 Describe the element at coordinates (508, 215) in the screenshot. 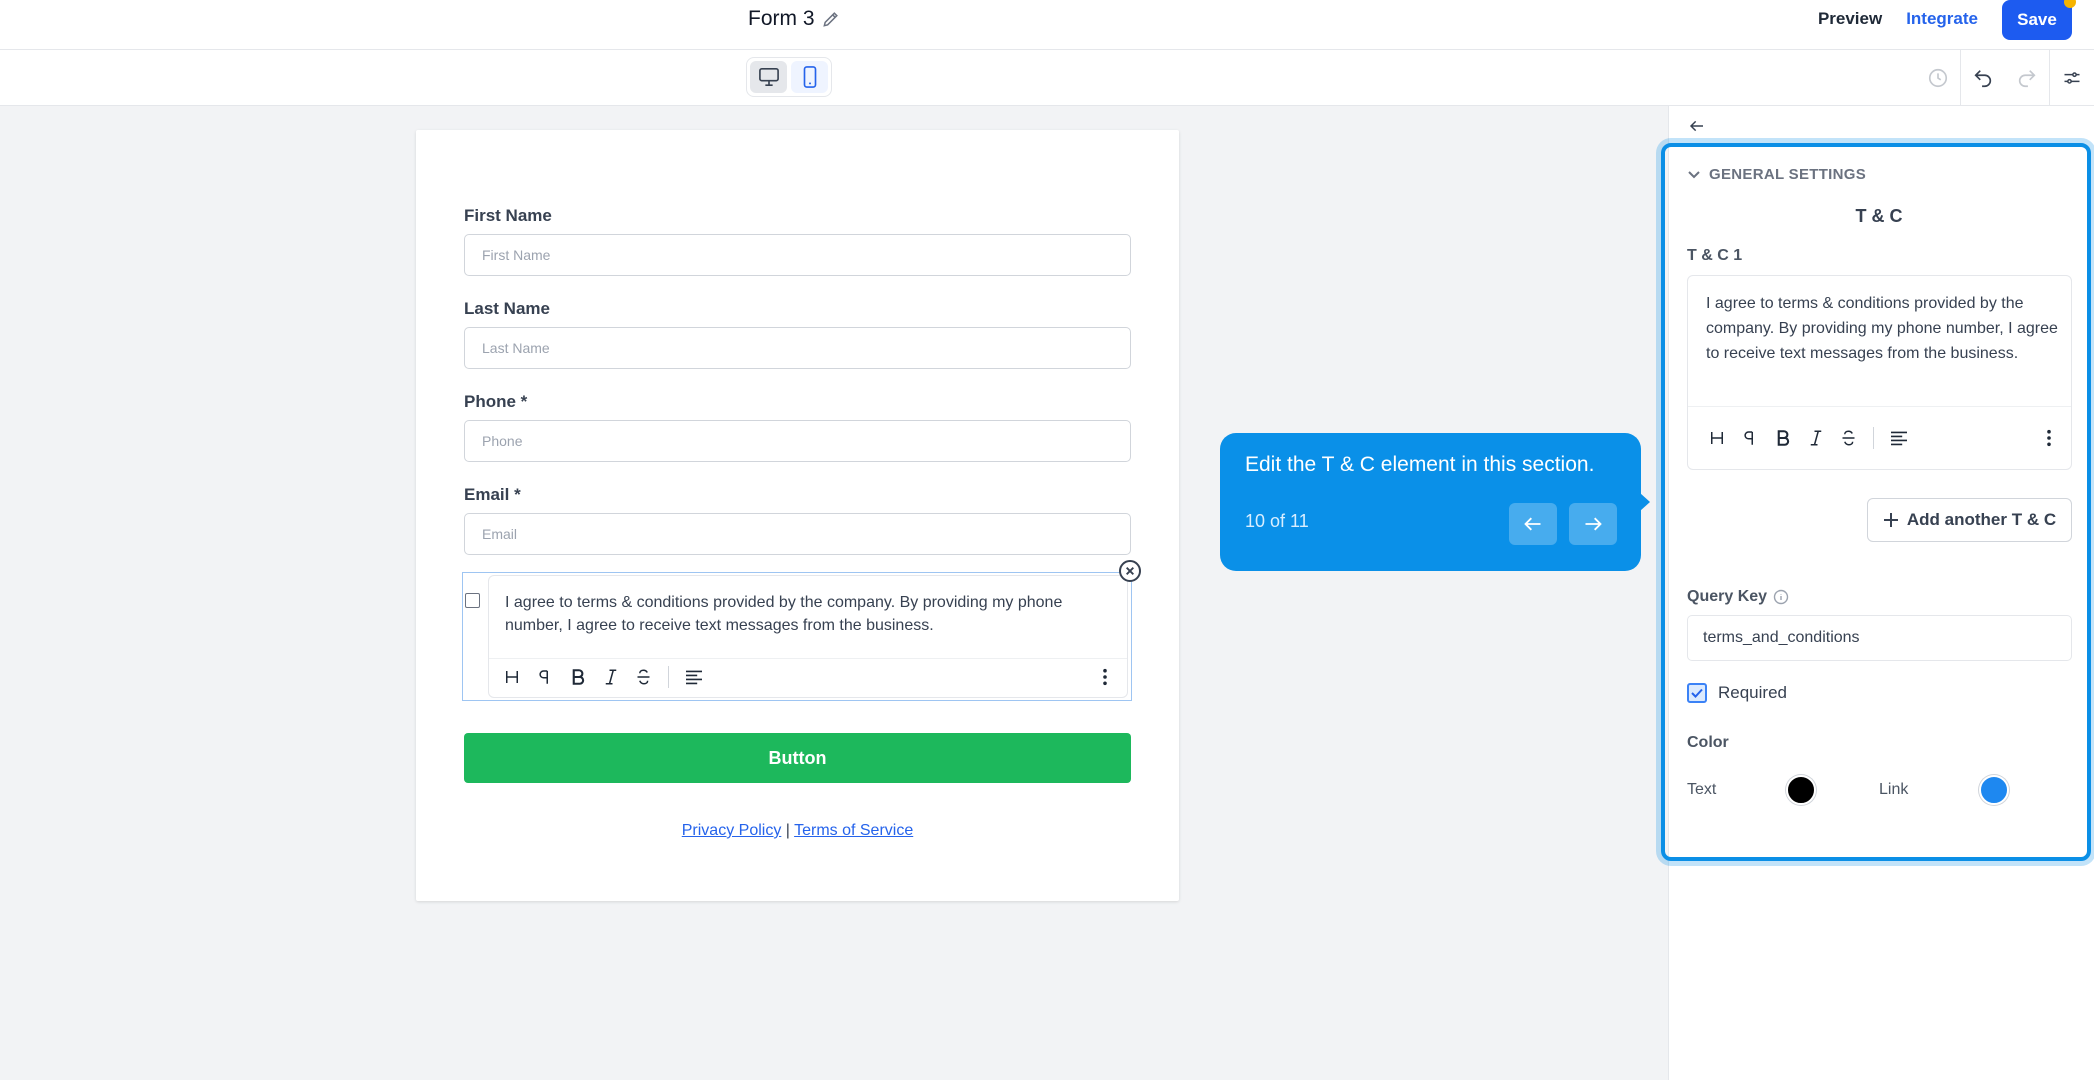

I see `first-name-label: First Name` at that location.